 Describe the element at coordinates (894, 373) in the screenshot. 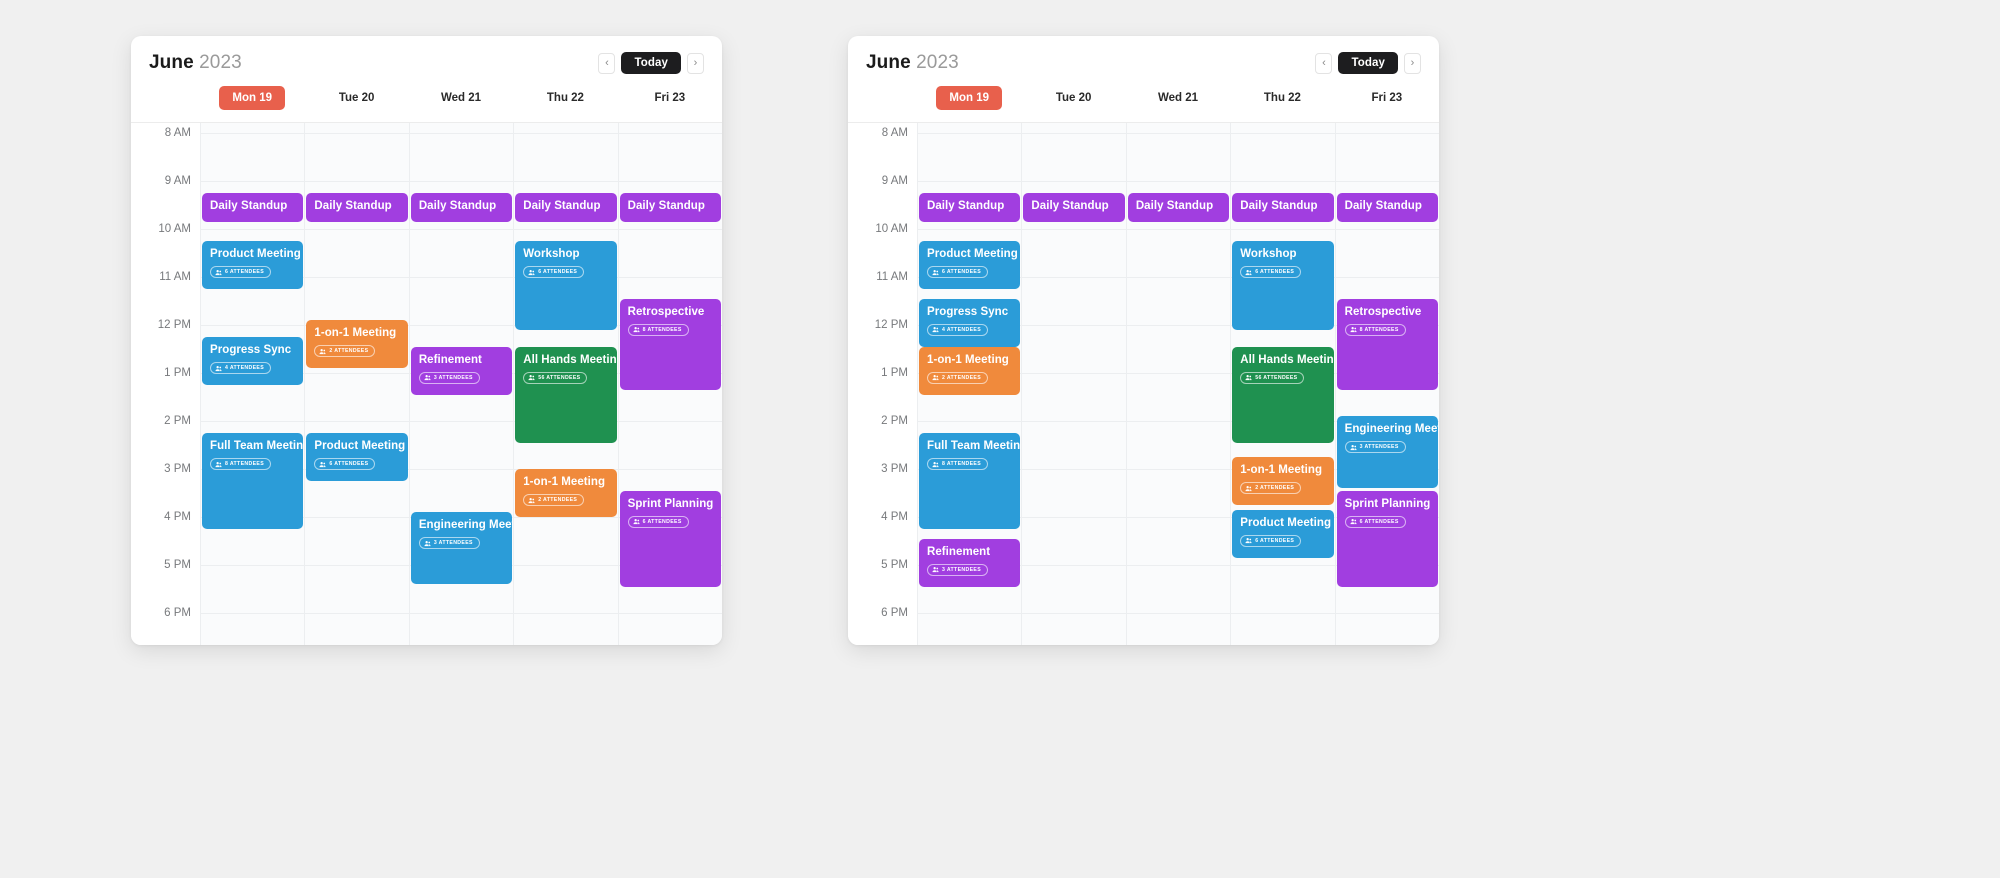

I see `time-label-5: 1 PM` at that location.